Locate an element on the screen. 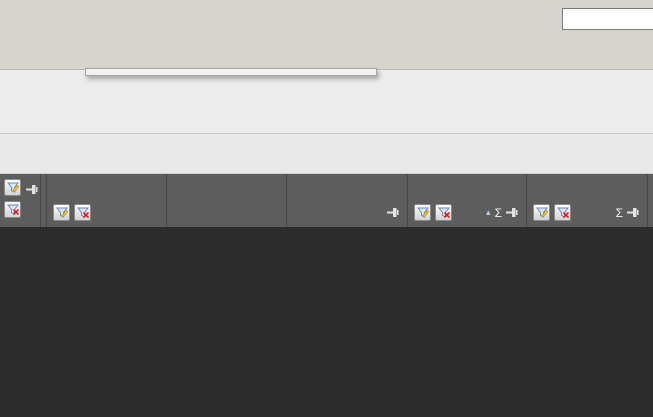 This screenshot has width=653, height=417. url-input is located at coordinates (607, 19).